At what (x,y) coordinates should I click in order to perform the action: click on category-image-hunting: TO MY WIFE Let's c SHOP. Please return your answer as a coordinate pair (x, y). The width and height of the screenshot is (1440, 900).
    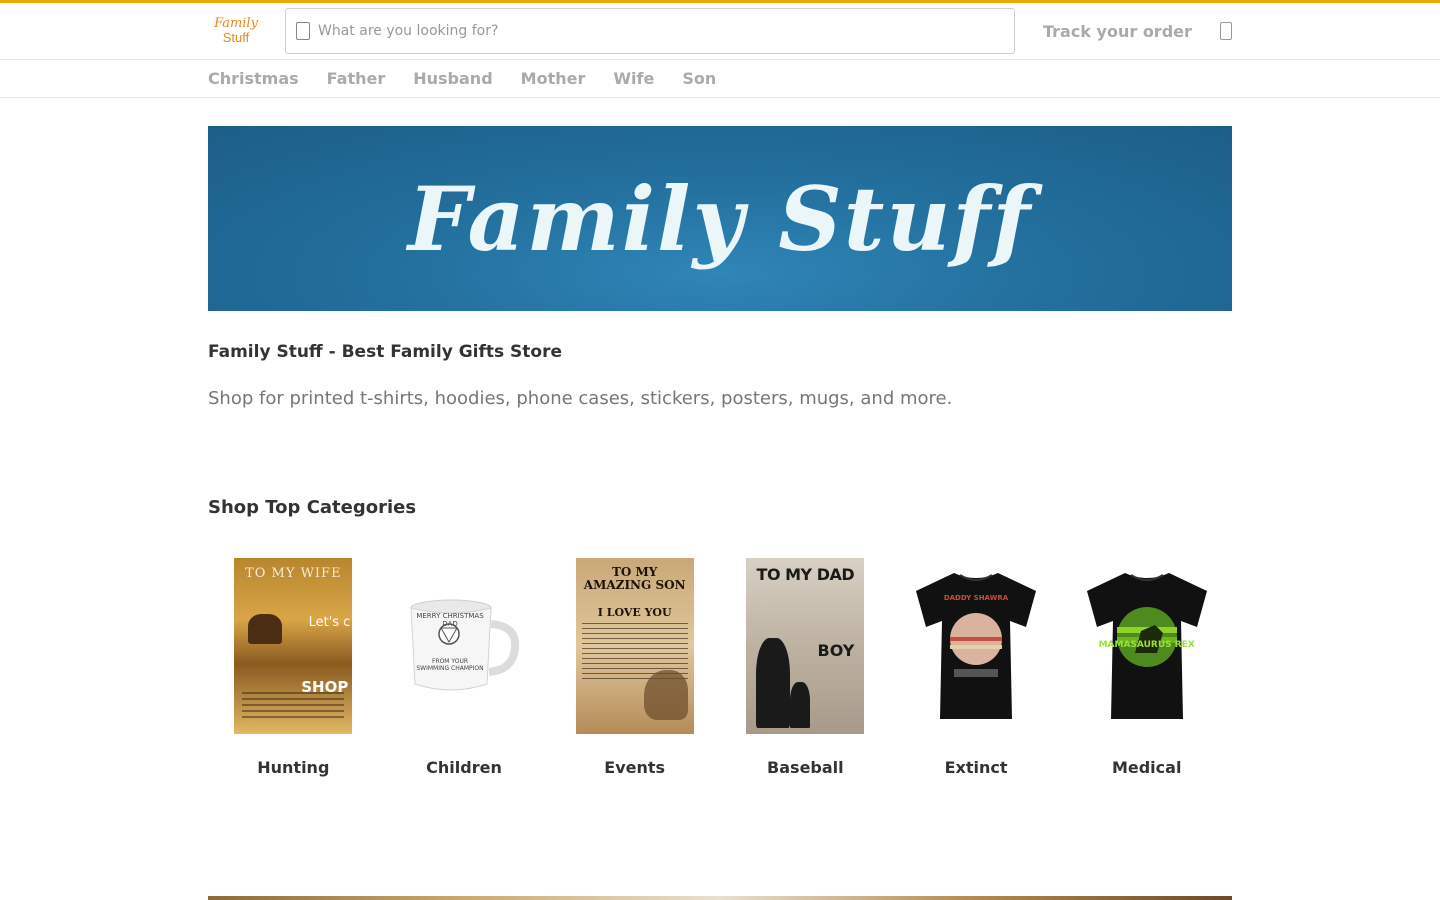
    Looking at the image, I should click on (293, 646).